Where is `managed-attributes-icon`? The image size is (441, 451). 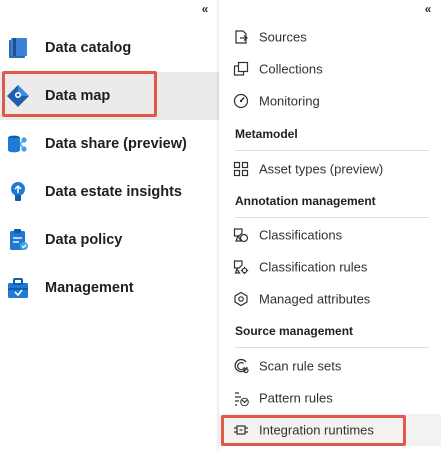 managed-attributes-icon is located at coordinates (241, 299).